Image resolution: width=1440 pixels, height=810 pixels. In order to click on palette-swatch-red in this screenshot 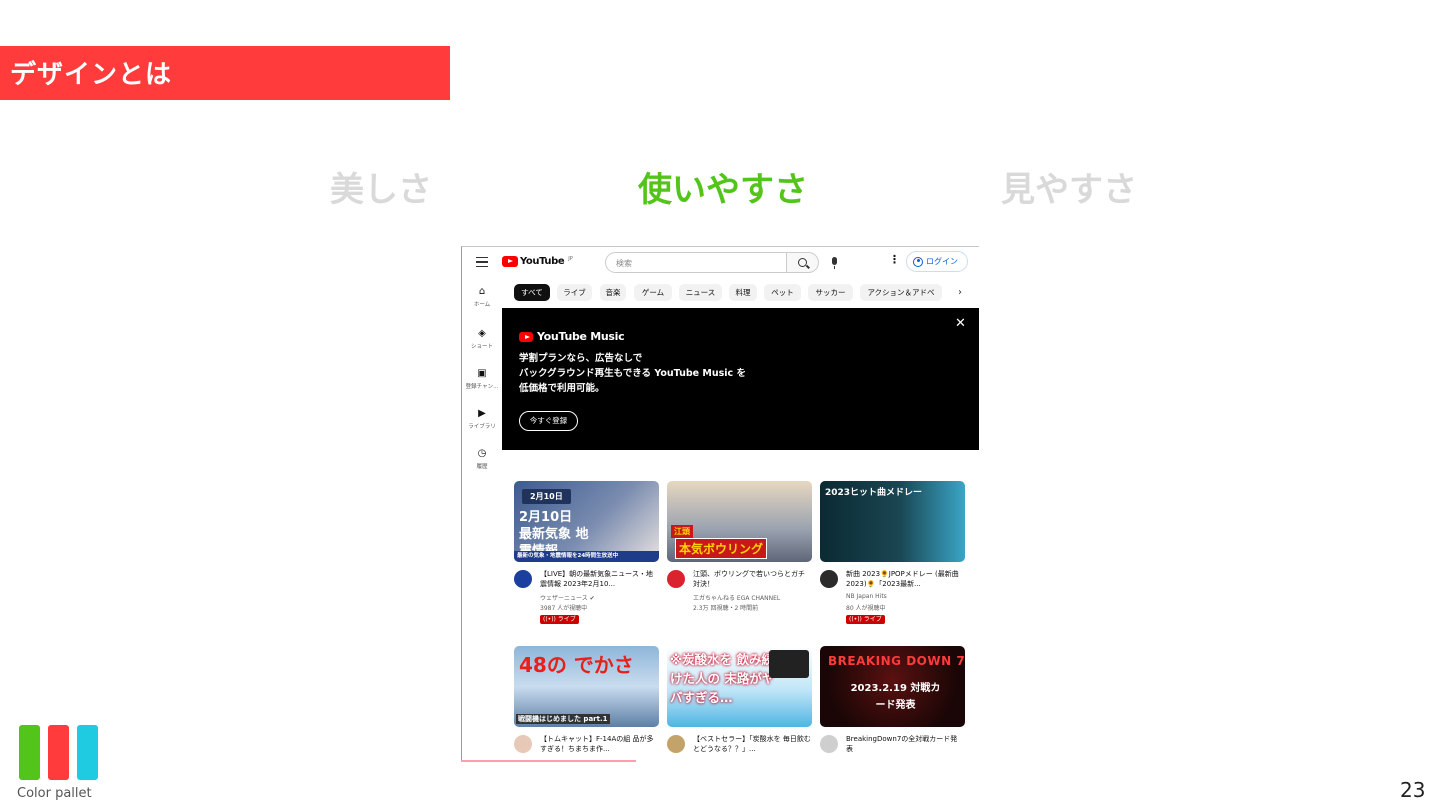, I will do `click(58, 752)`.